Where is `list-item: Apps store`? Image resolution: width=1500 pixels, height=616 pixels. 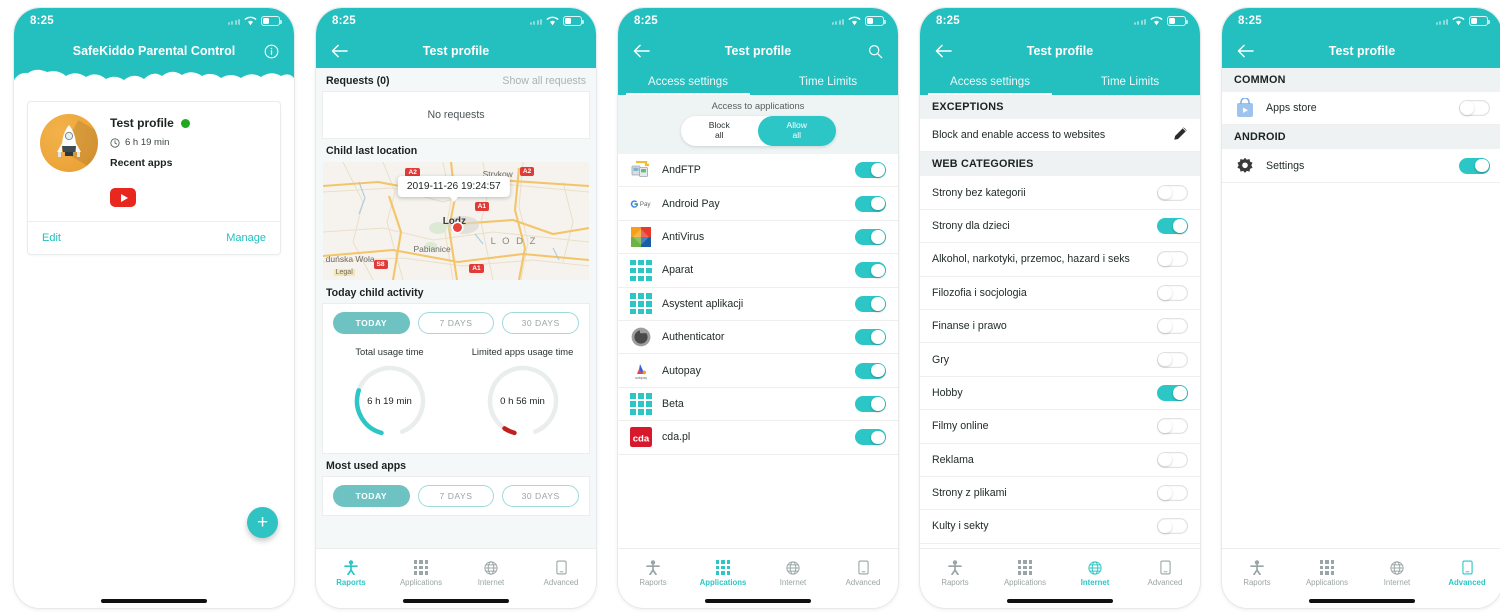
list-item: Apps store is located at coordinates (1361, 109).